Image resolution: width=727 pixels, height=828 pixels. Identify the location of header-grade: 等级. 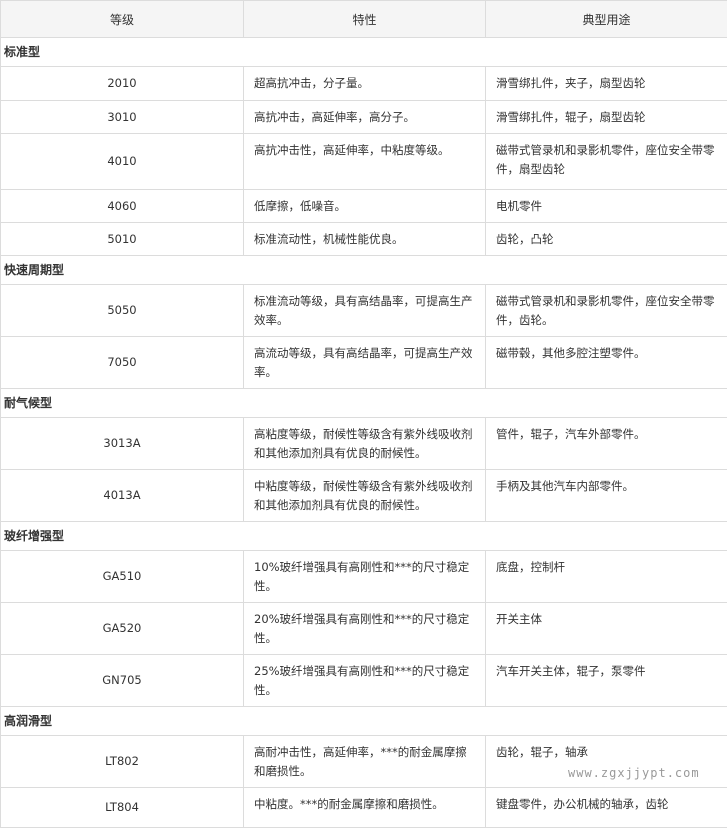
(122, 19).